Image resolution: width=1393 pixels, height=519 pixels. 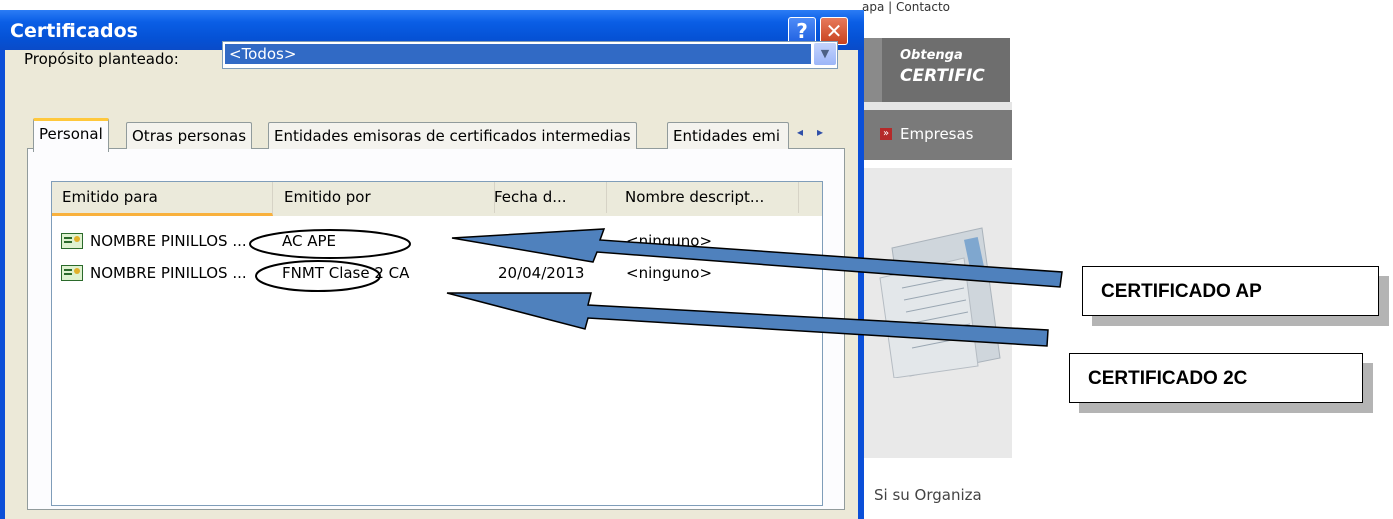 What do you see at coordinates (71, 135) in the screenshot?
I see `tab-personal: Personal` at bounding box center [71, 135].